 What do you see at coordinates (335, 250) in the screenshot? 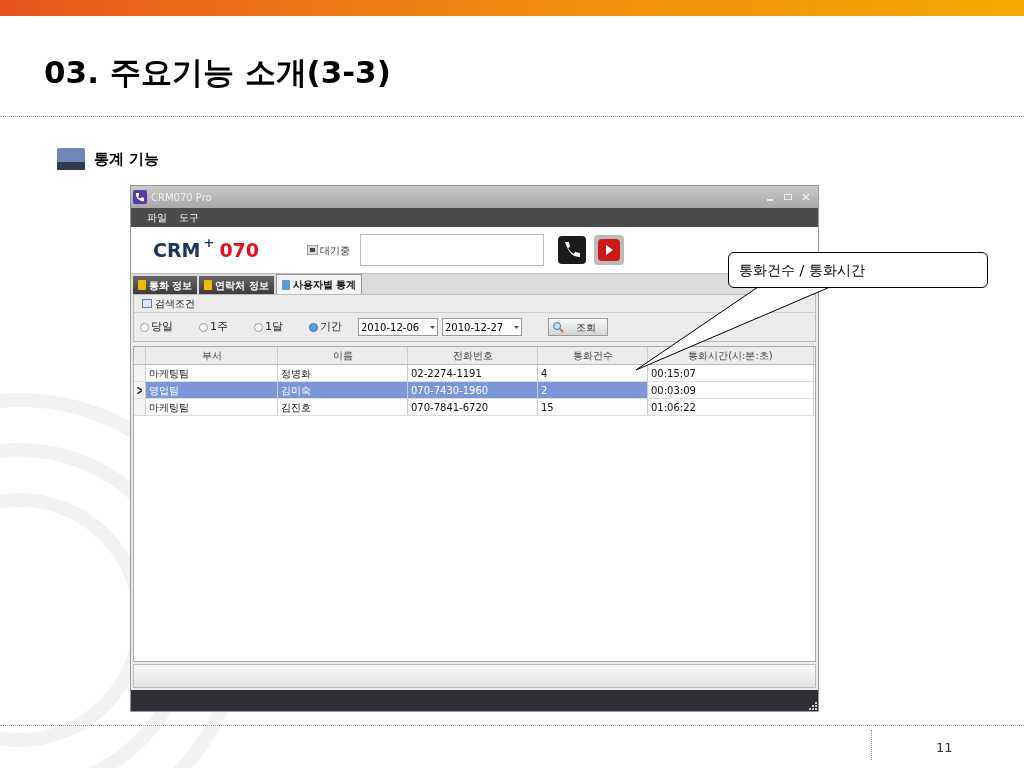
I see `status-label: 대기중` at bounding box center [335, 250].